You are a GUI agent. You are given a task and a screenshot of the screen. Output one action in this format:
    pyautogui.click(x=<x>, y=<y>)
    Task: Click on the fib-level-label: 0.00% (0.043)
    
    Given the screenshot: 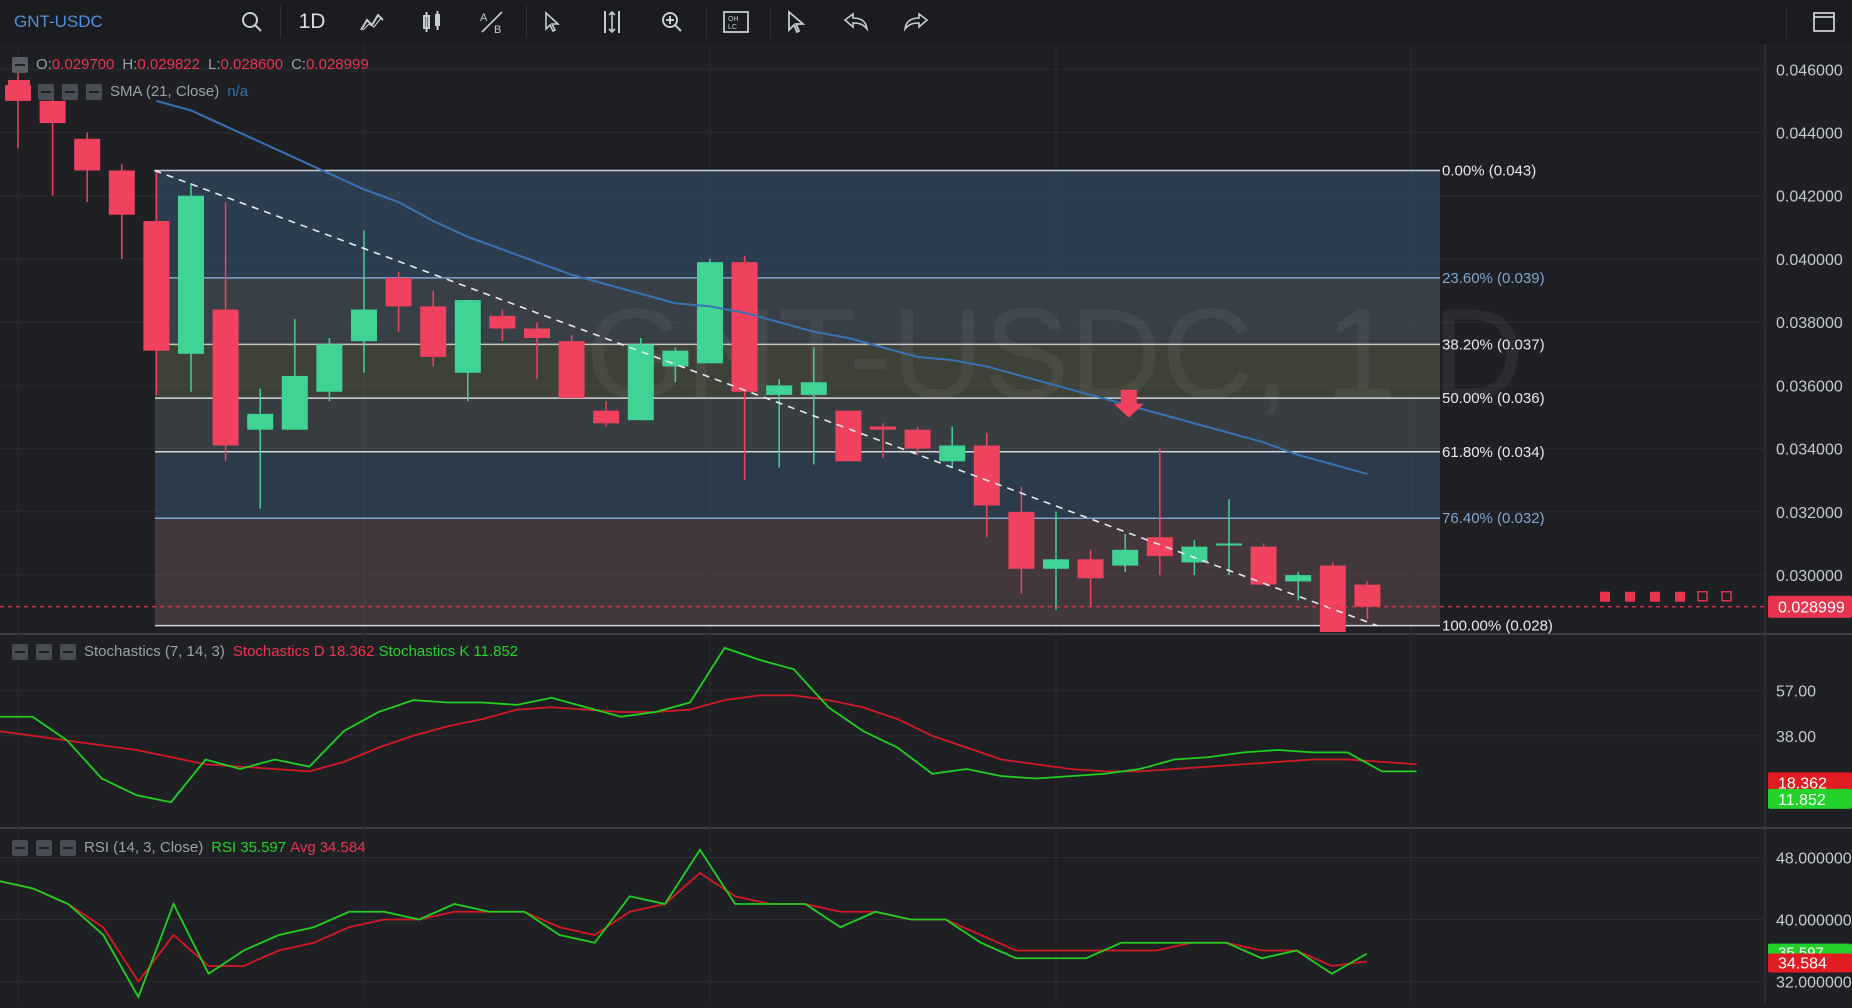 What is the action you would take?
    pyautogui.click(x=1489, y=170)
    